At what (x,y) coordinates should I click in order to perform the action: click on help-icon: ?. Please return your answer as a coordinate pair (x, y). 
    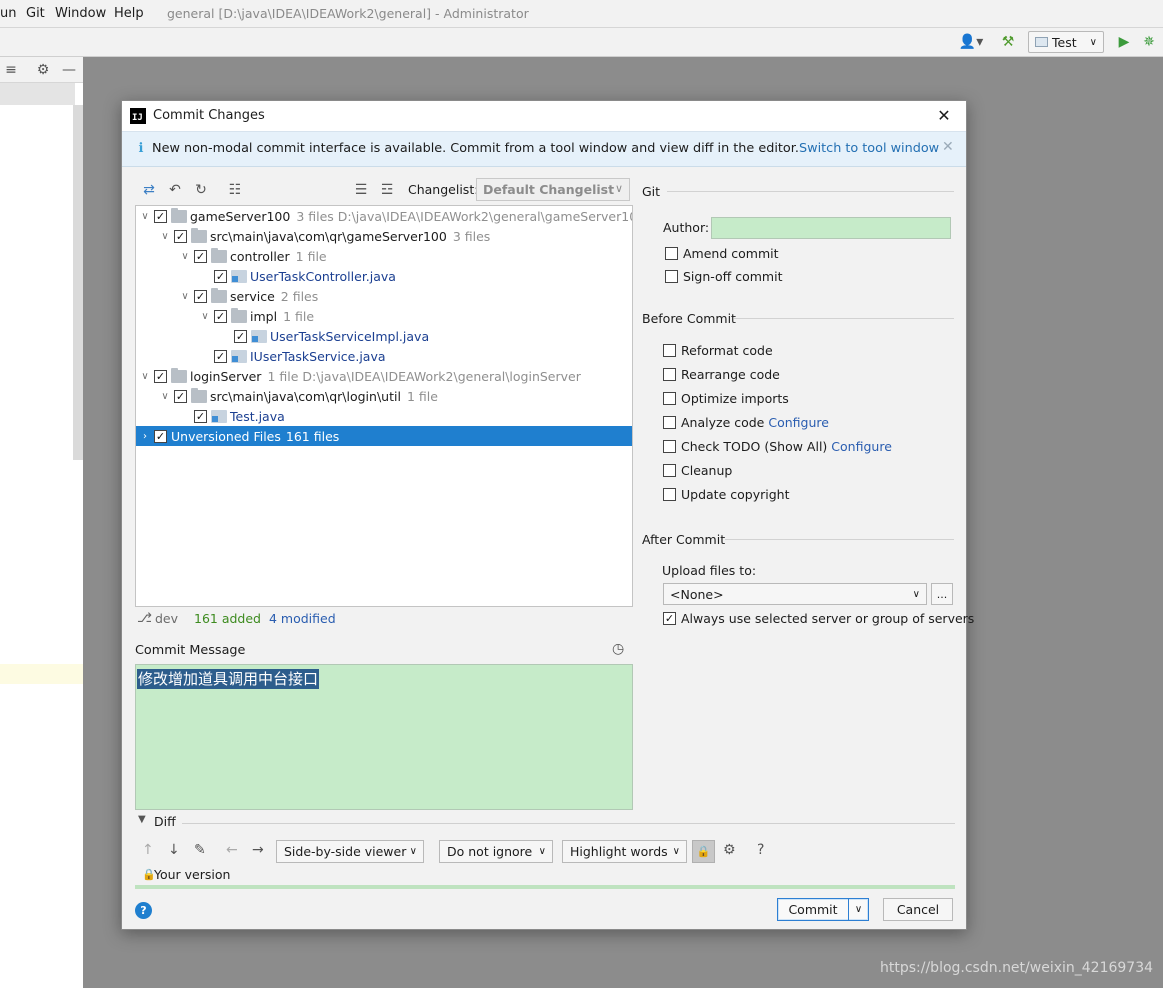
    Looking at the image, I should click on (760, 850).